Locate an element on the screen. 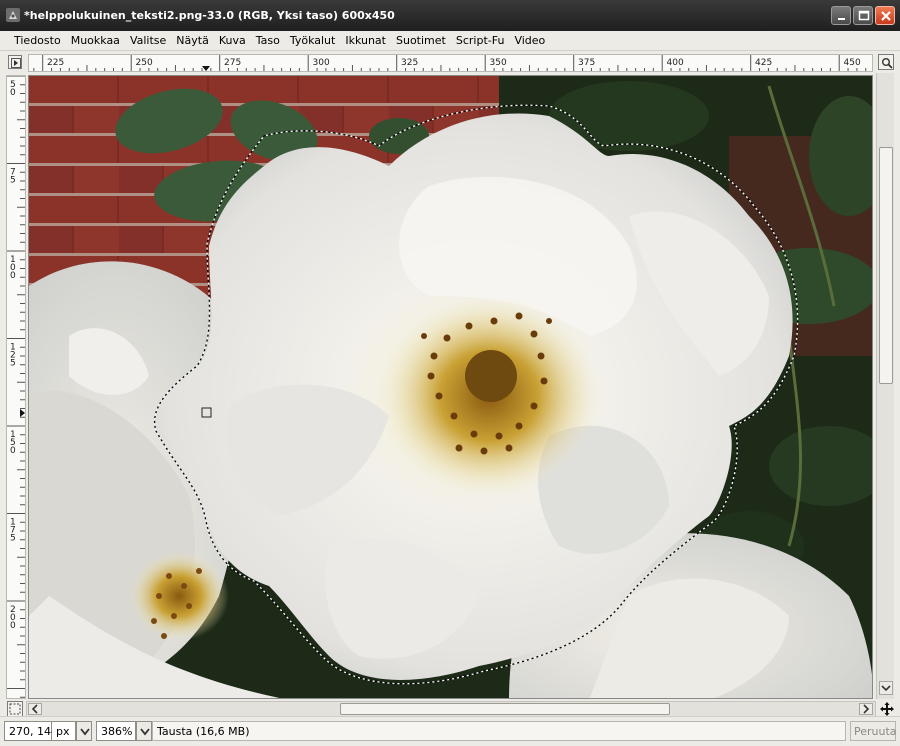 This screenshot has height=746, width=900. quick-mask-toggle is located at coordinates (15, 709).